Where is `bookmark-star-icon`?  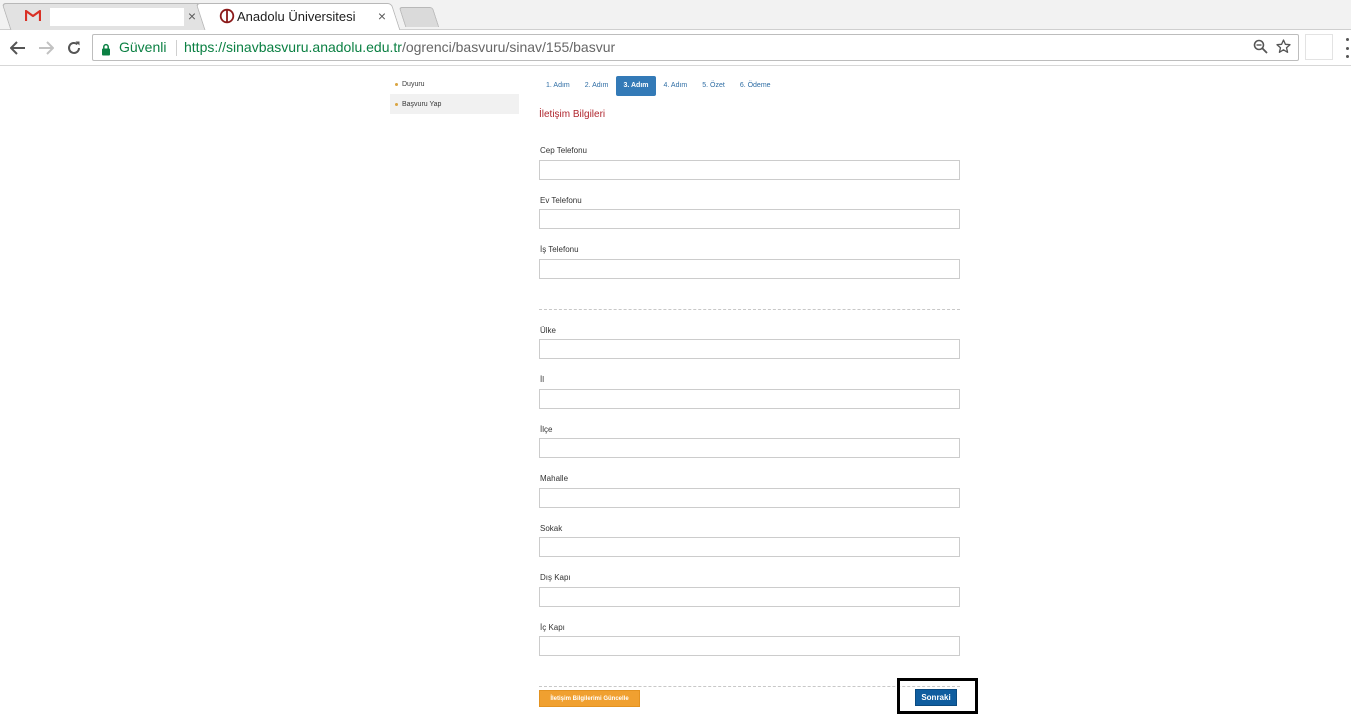
bookmark-star-icon is located at coordinates (1283, 48).